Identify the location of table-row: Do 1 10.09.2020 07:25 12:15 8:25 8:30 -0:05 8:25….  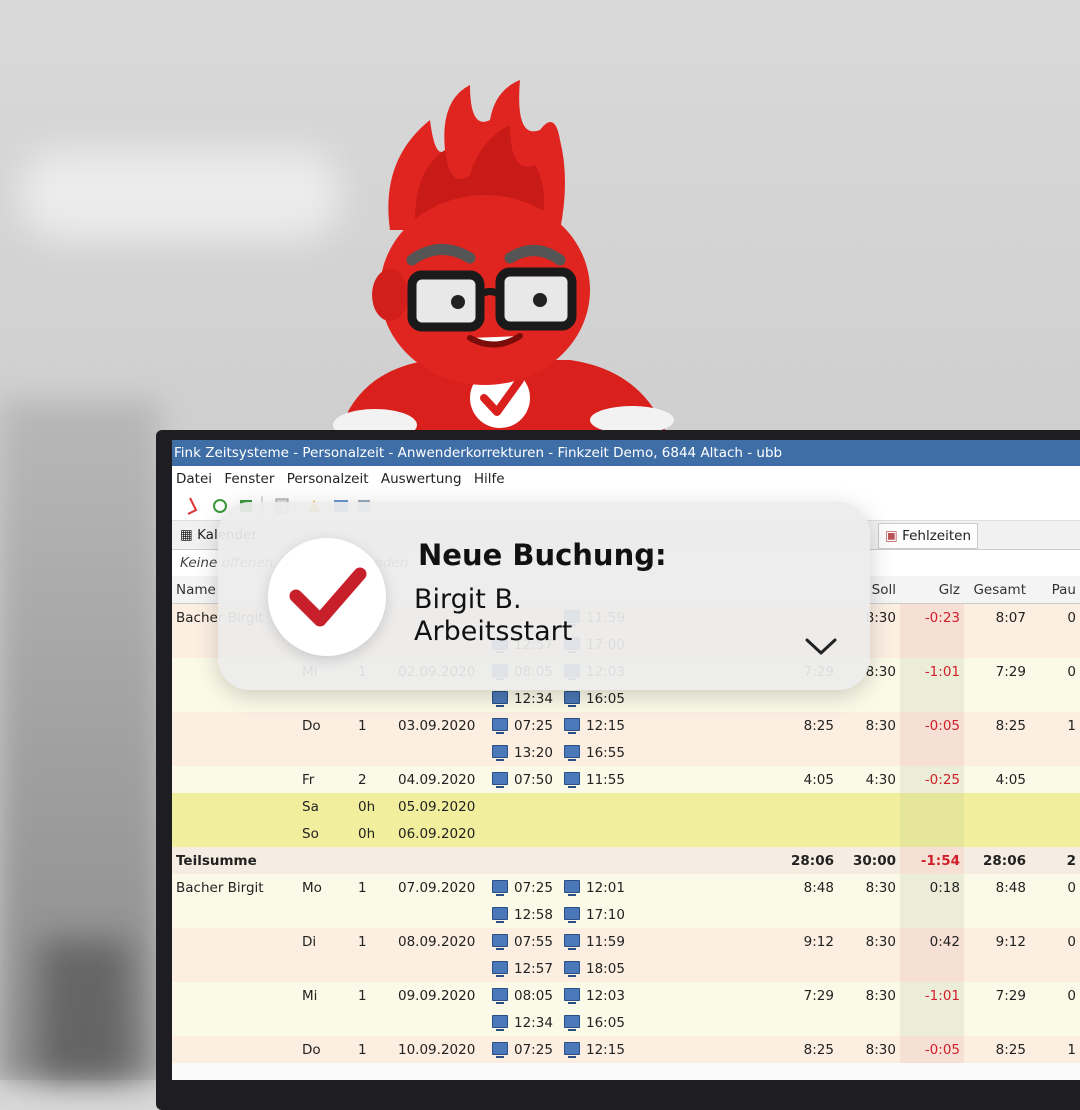
(626, 1049).